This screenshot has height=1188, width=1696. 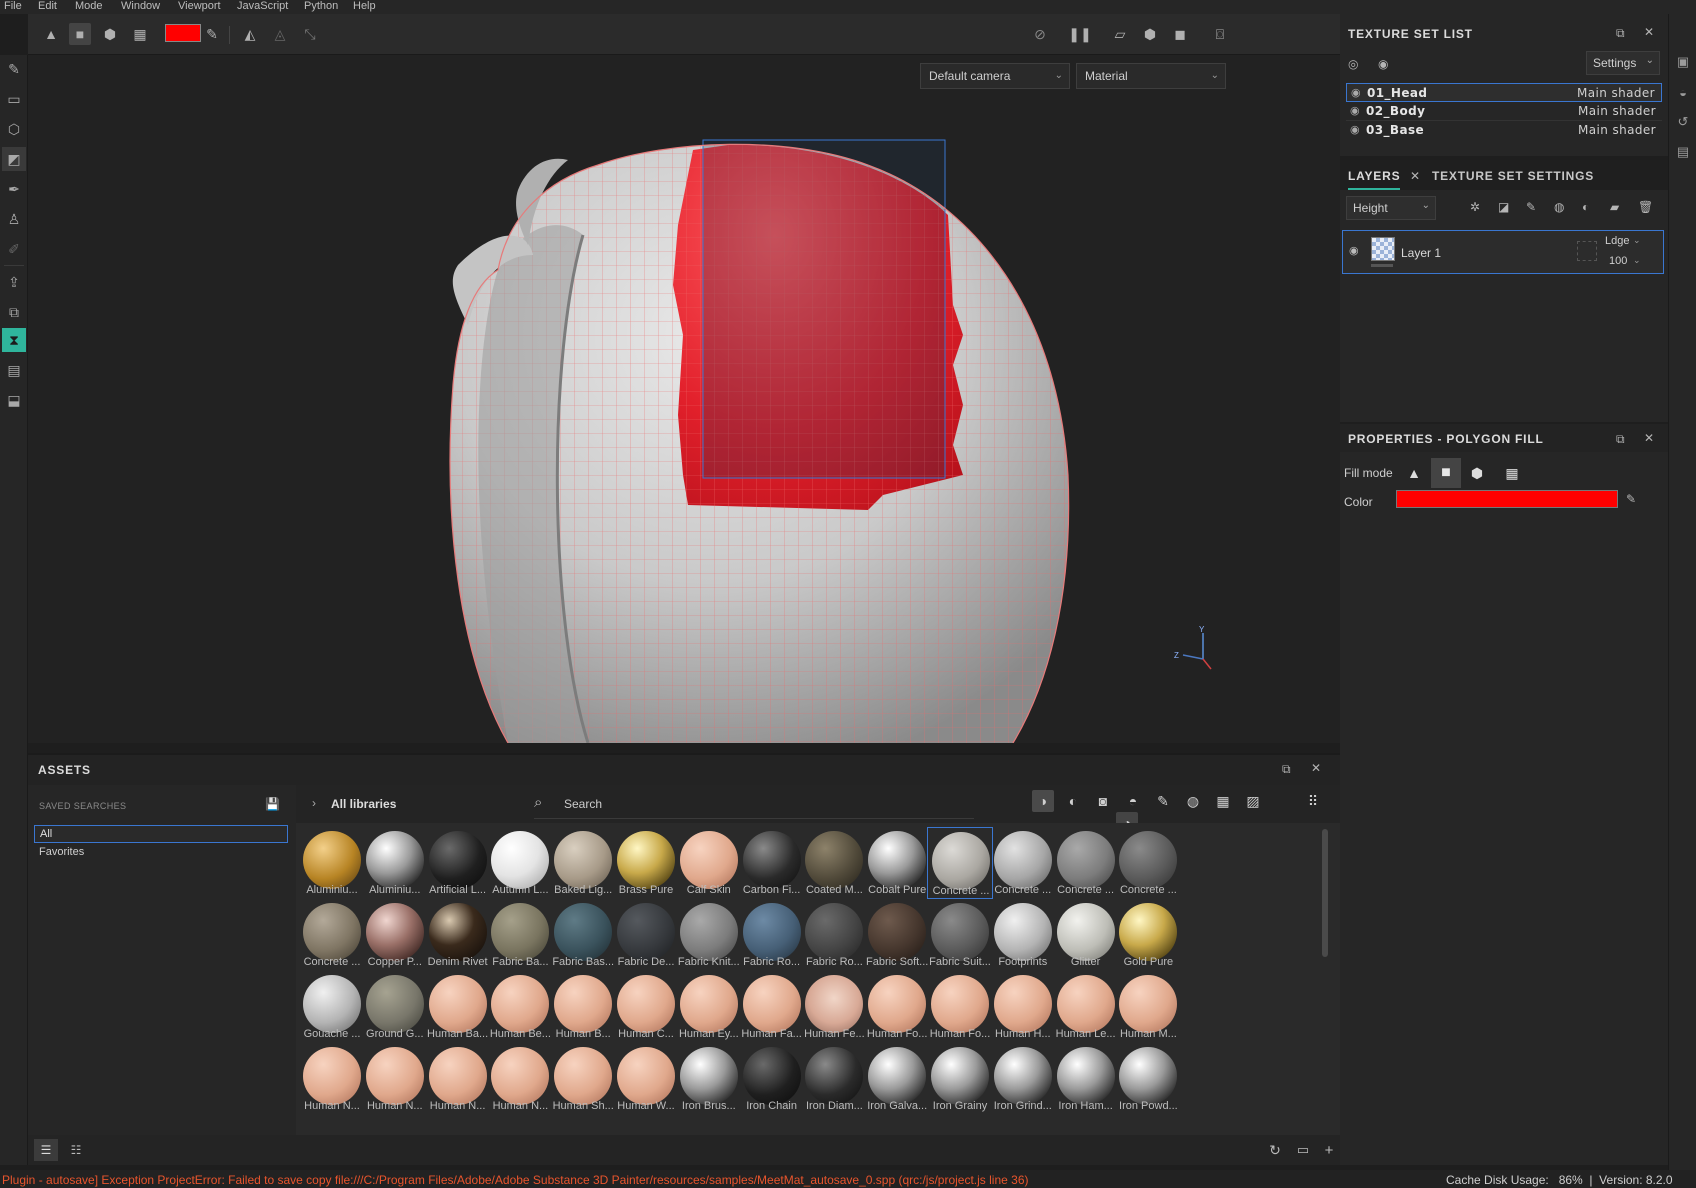 What do you see at coordinates (1079, 34) in the screenshot?
I see `pause-icon: ❚❚` at bounding box center [1079, 34].